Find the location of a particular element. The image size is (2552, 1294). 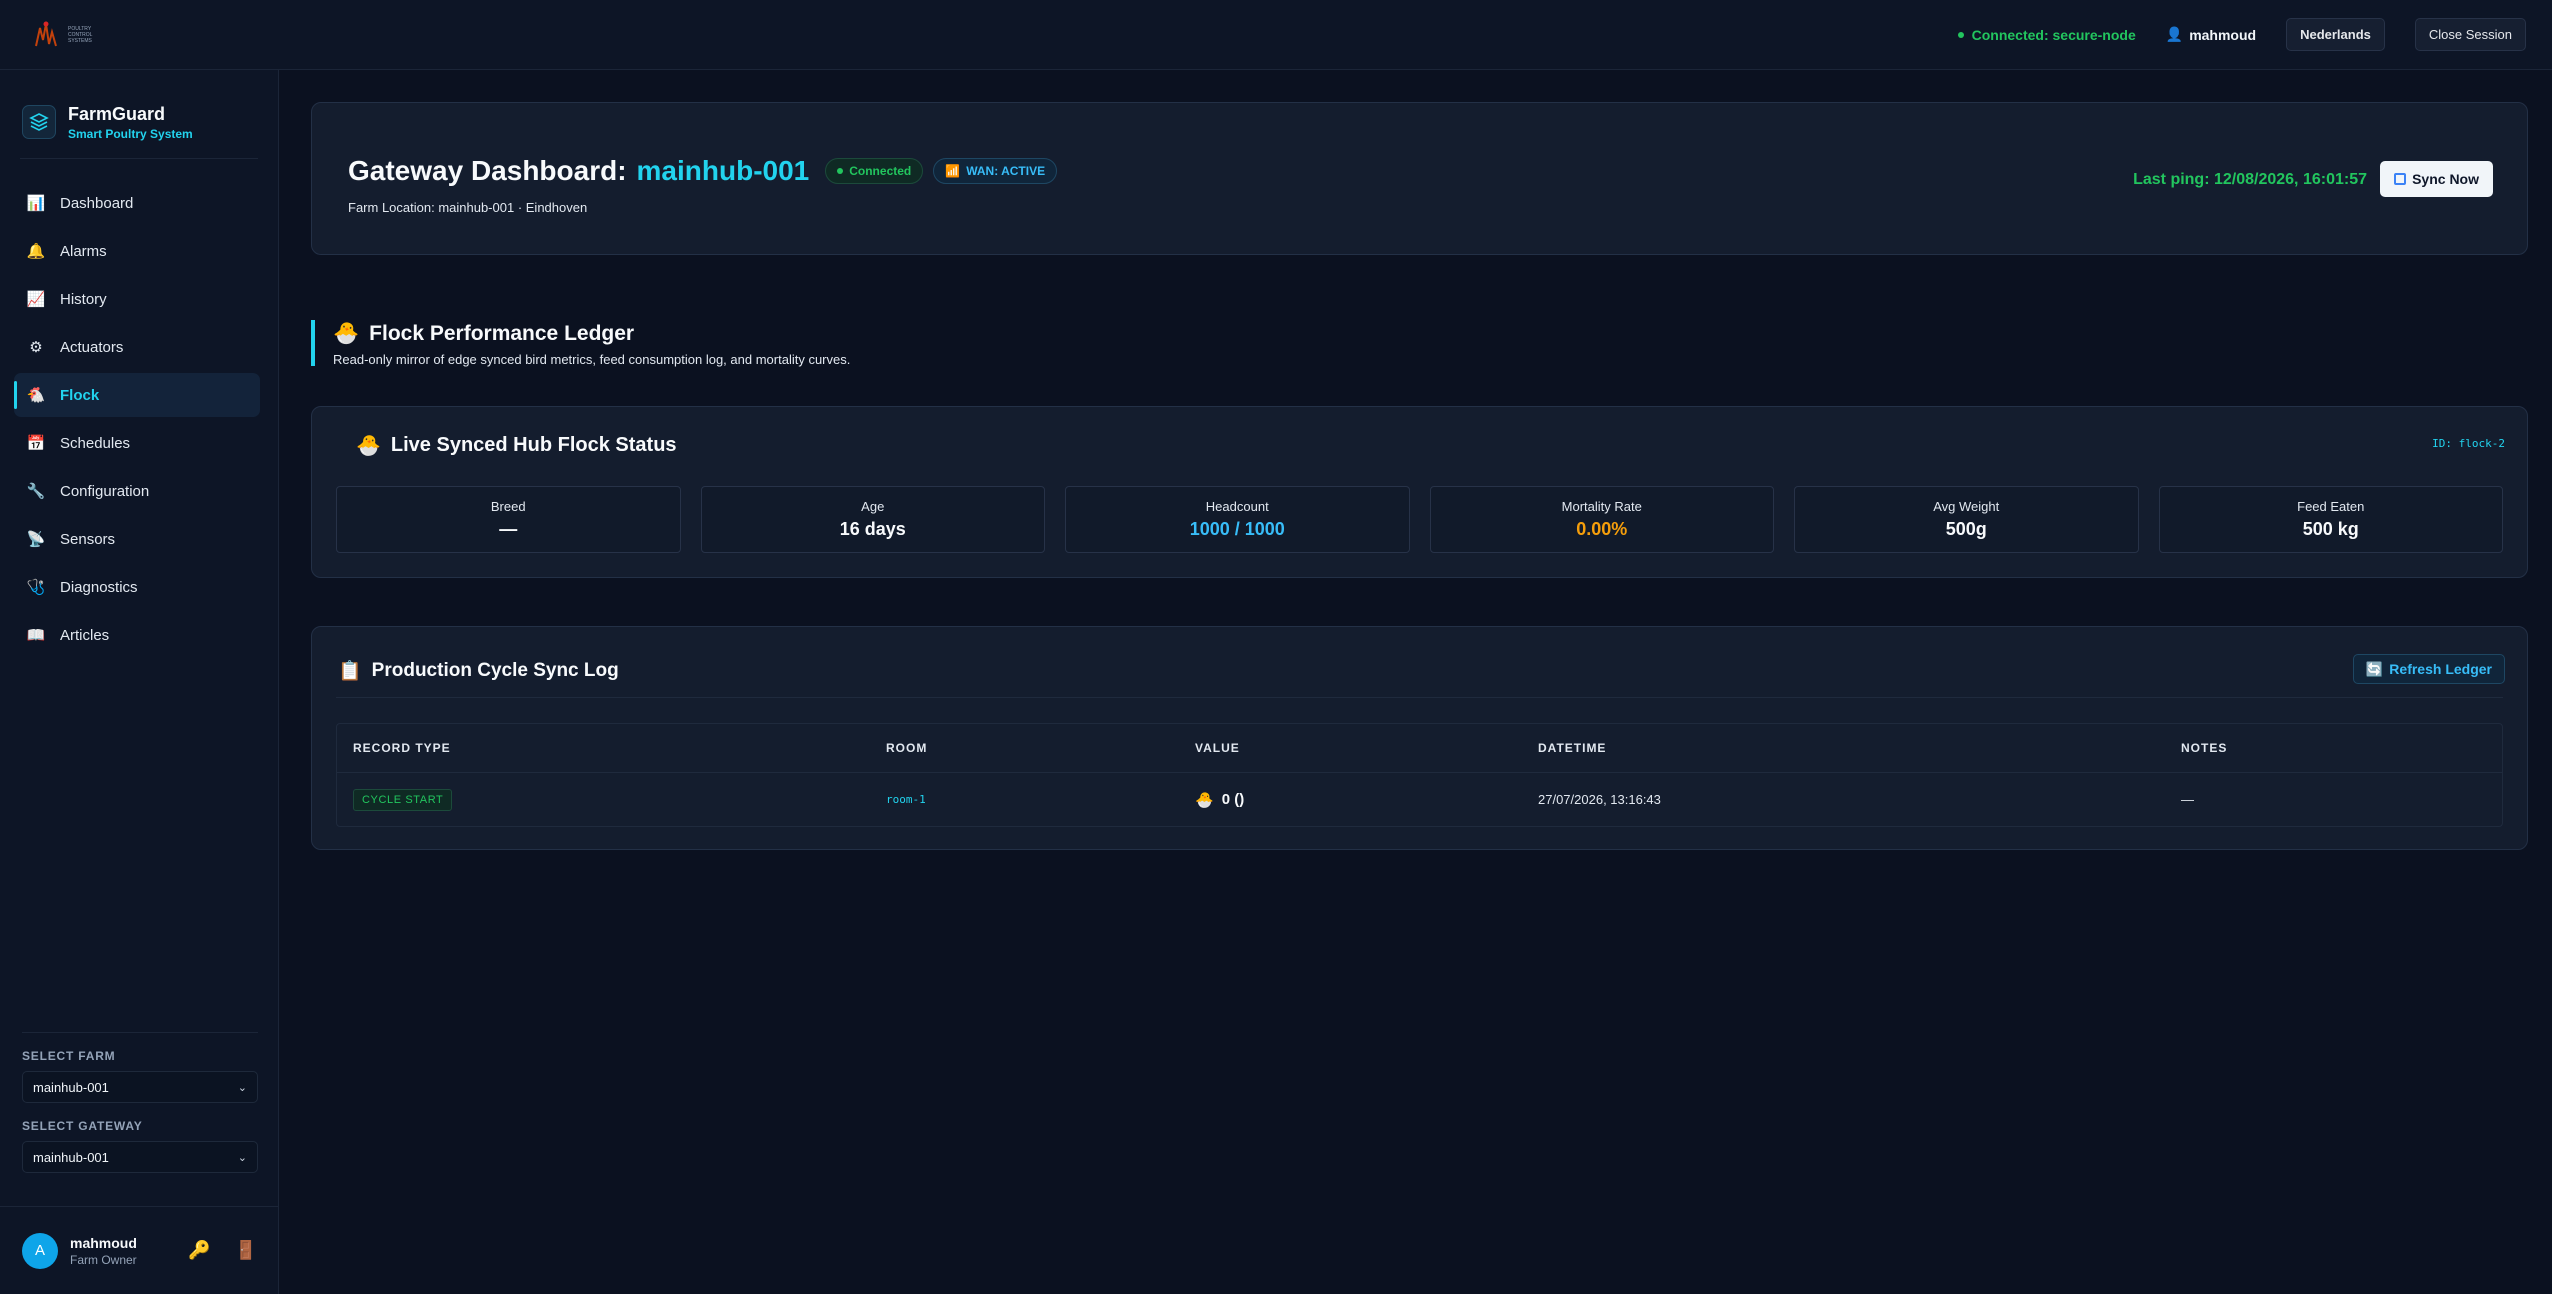

metric-avg-weight: Avg Weight 500g is located at coordinates (1966, 519).